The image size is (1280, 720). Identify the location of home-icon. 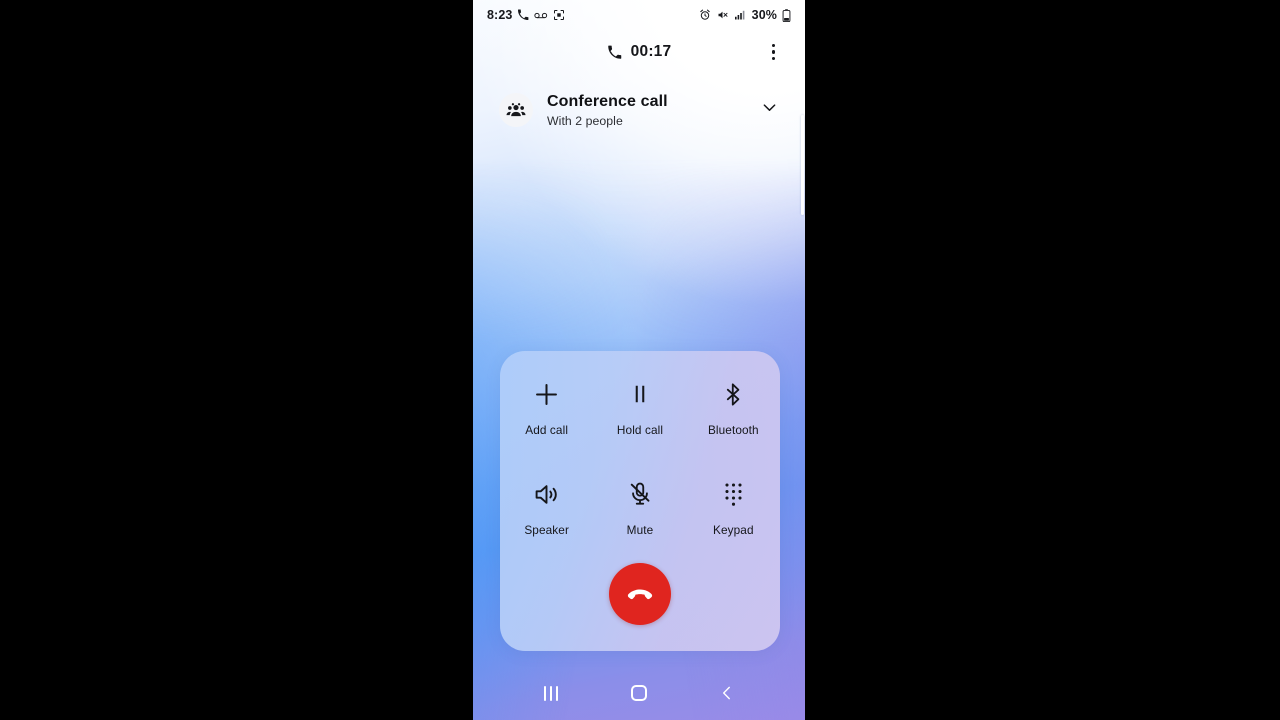
(639, 693).